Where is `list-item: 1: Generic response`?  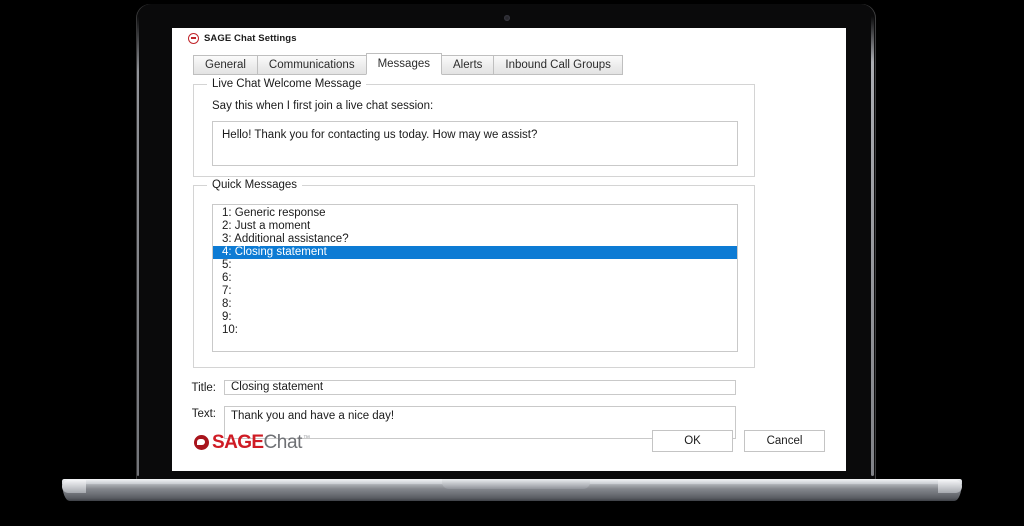 list-item: 1: Generic response is located at coordinates (475, 213).